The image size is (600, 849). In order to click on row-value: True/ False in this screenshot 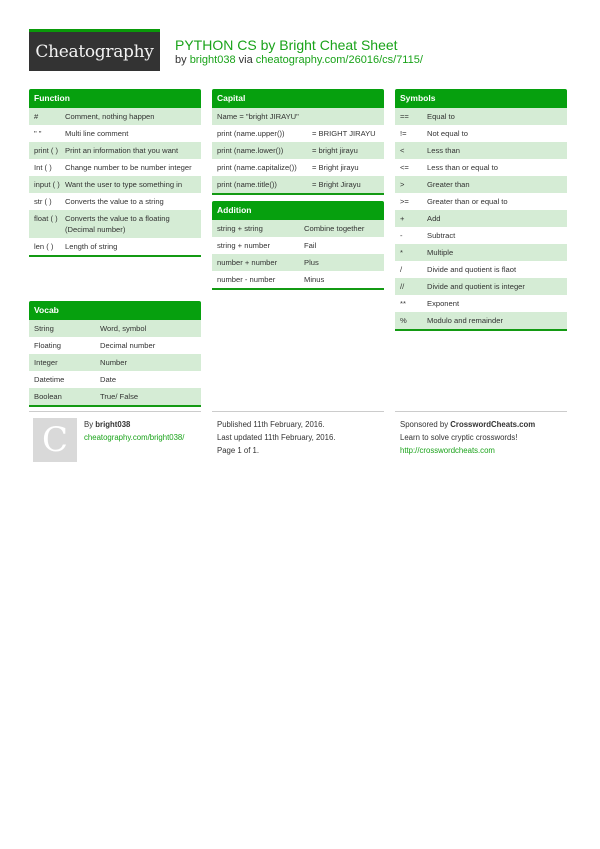, I will do `click(119, 396)`.